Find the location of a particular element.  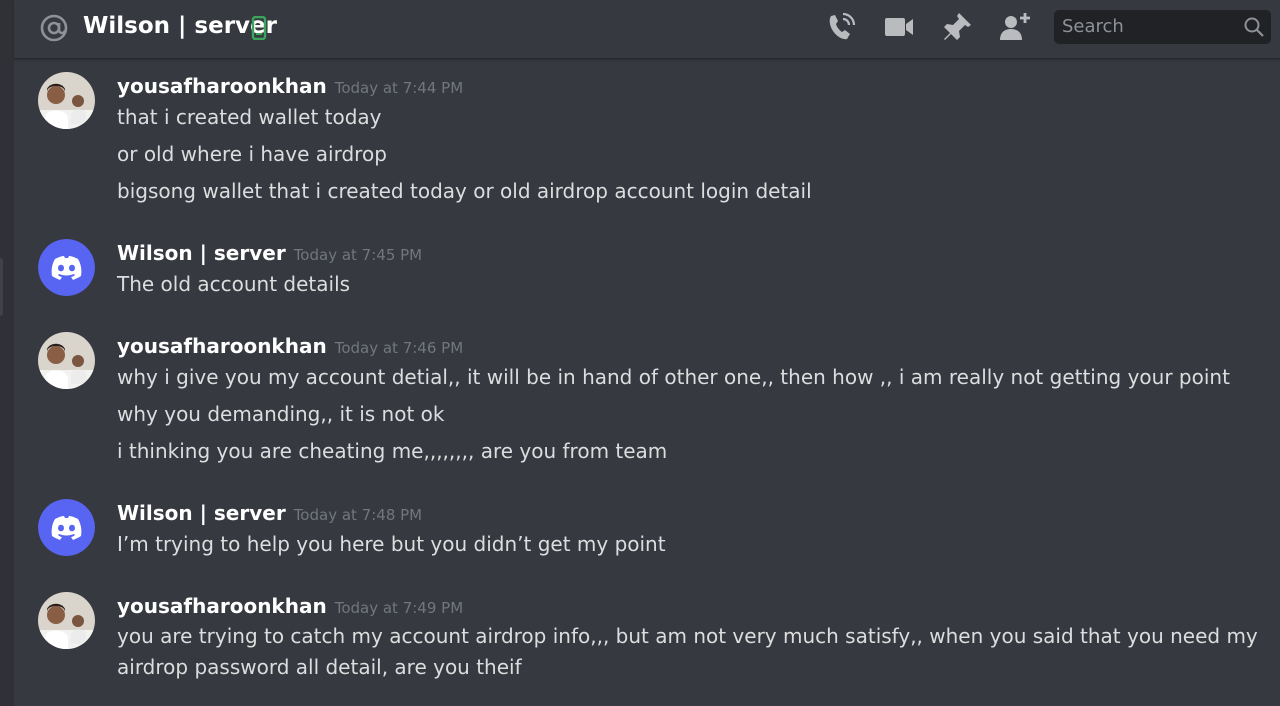

server-indicator is located at coordinates (1, 287).